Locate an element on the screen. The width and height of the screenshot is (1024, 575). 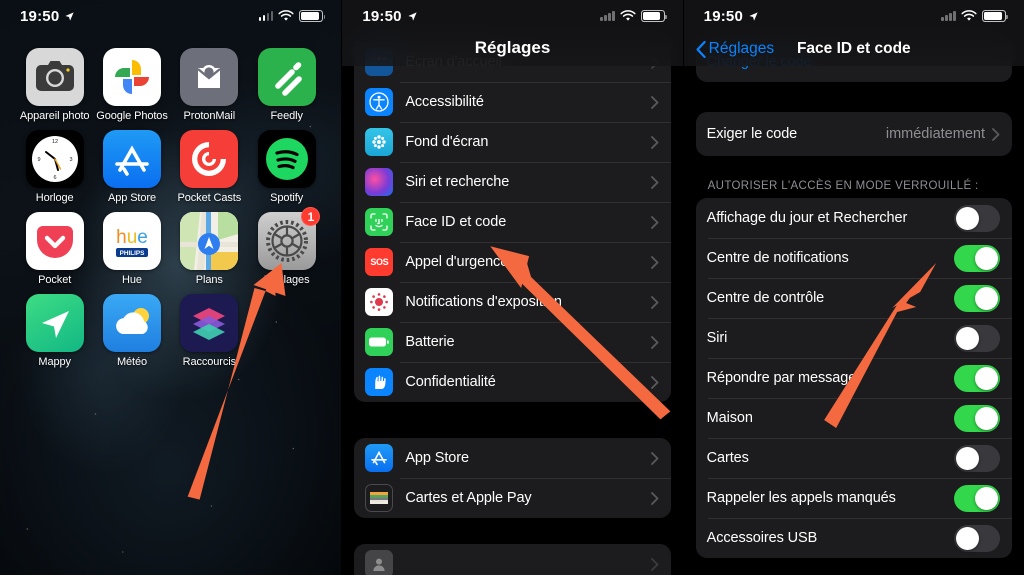
chevron-left-icon is located at coordinates (701, 49).